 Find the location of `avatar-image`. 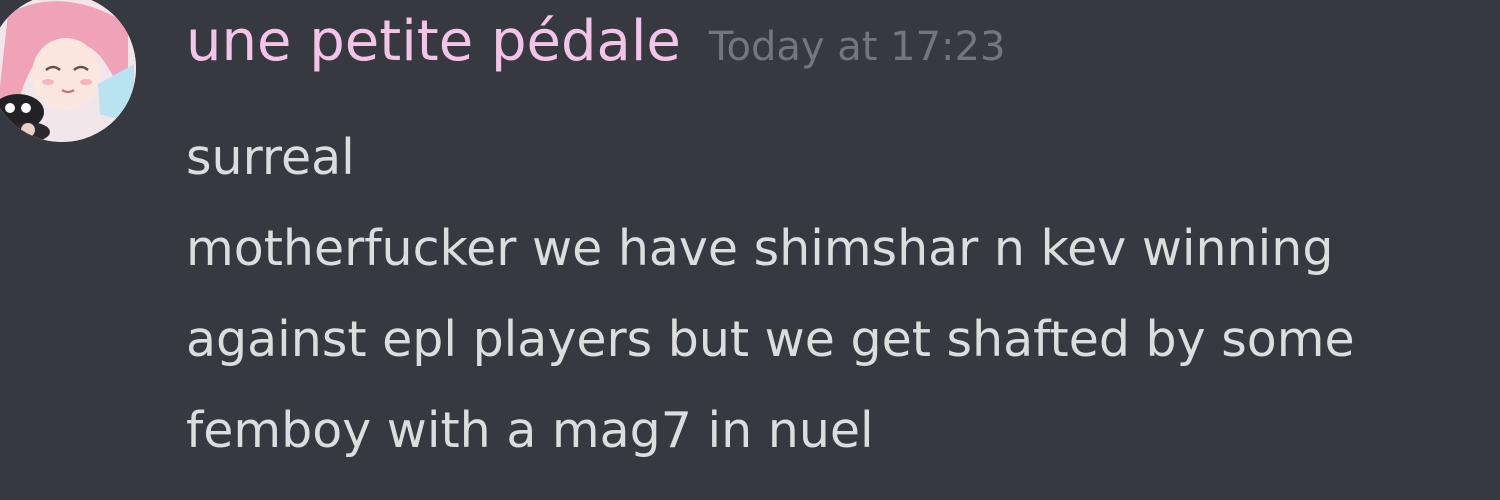

avatar-image is located at coordinates (68, 71).